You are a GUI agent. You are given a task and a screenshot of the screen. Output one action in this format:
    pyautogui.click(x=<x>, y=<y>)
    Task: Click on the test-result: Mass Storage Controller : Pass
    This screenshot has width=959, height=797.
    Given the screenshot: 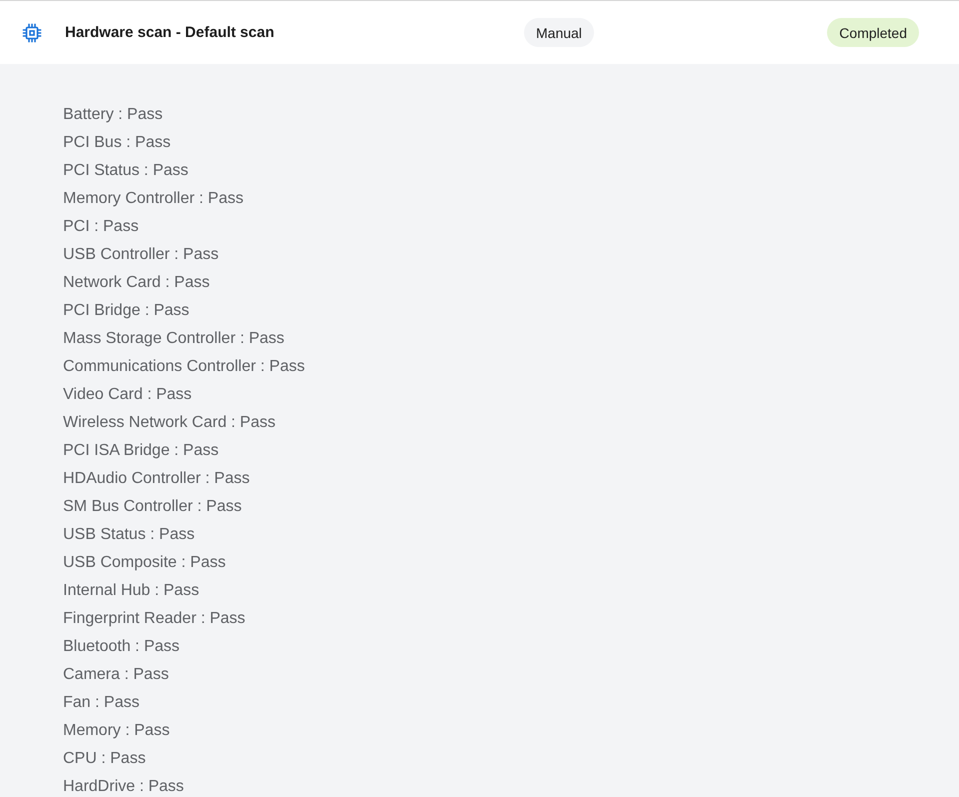 What is the action you would take?
    pyautogui.click(x=173, y=339)
    